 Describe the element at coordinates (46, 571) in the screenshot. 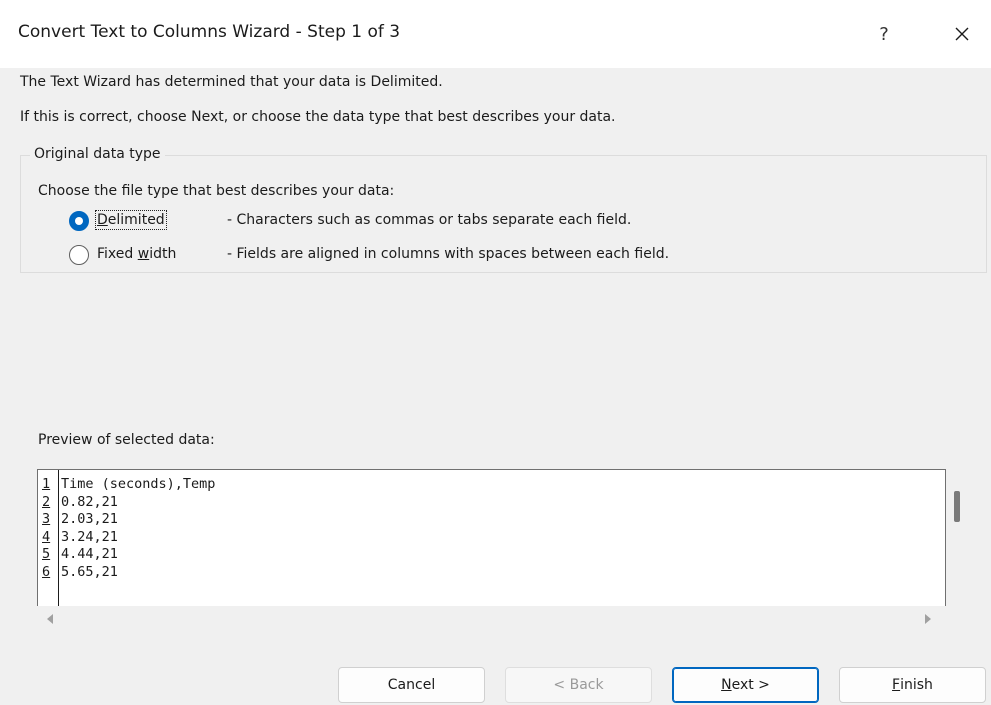

I see `row-number: 6` at that location.